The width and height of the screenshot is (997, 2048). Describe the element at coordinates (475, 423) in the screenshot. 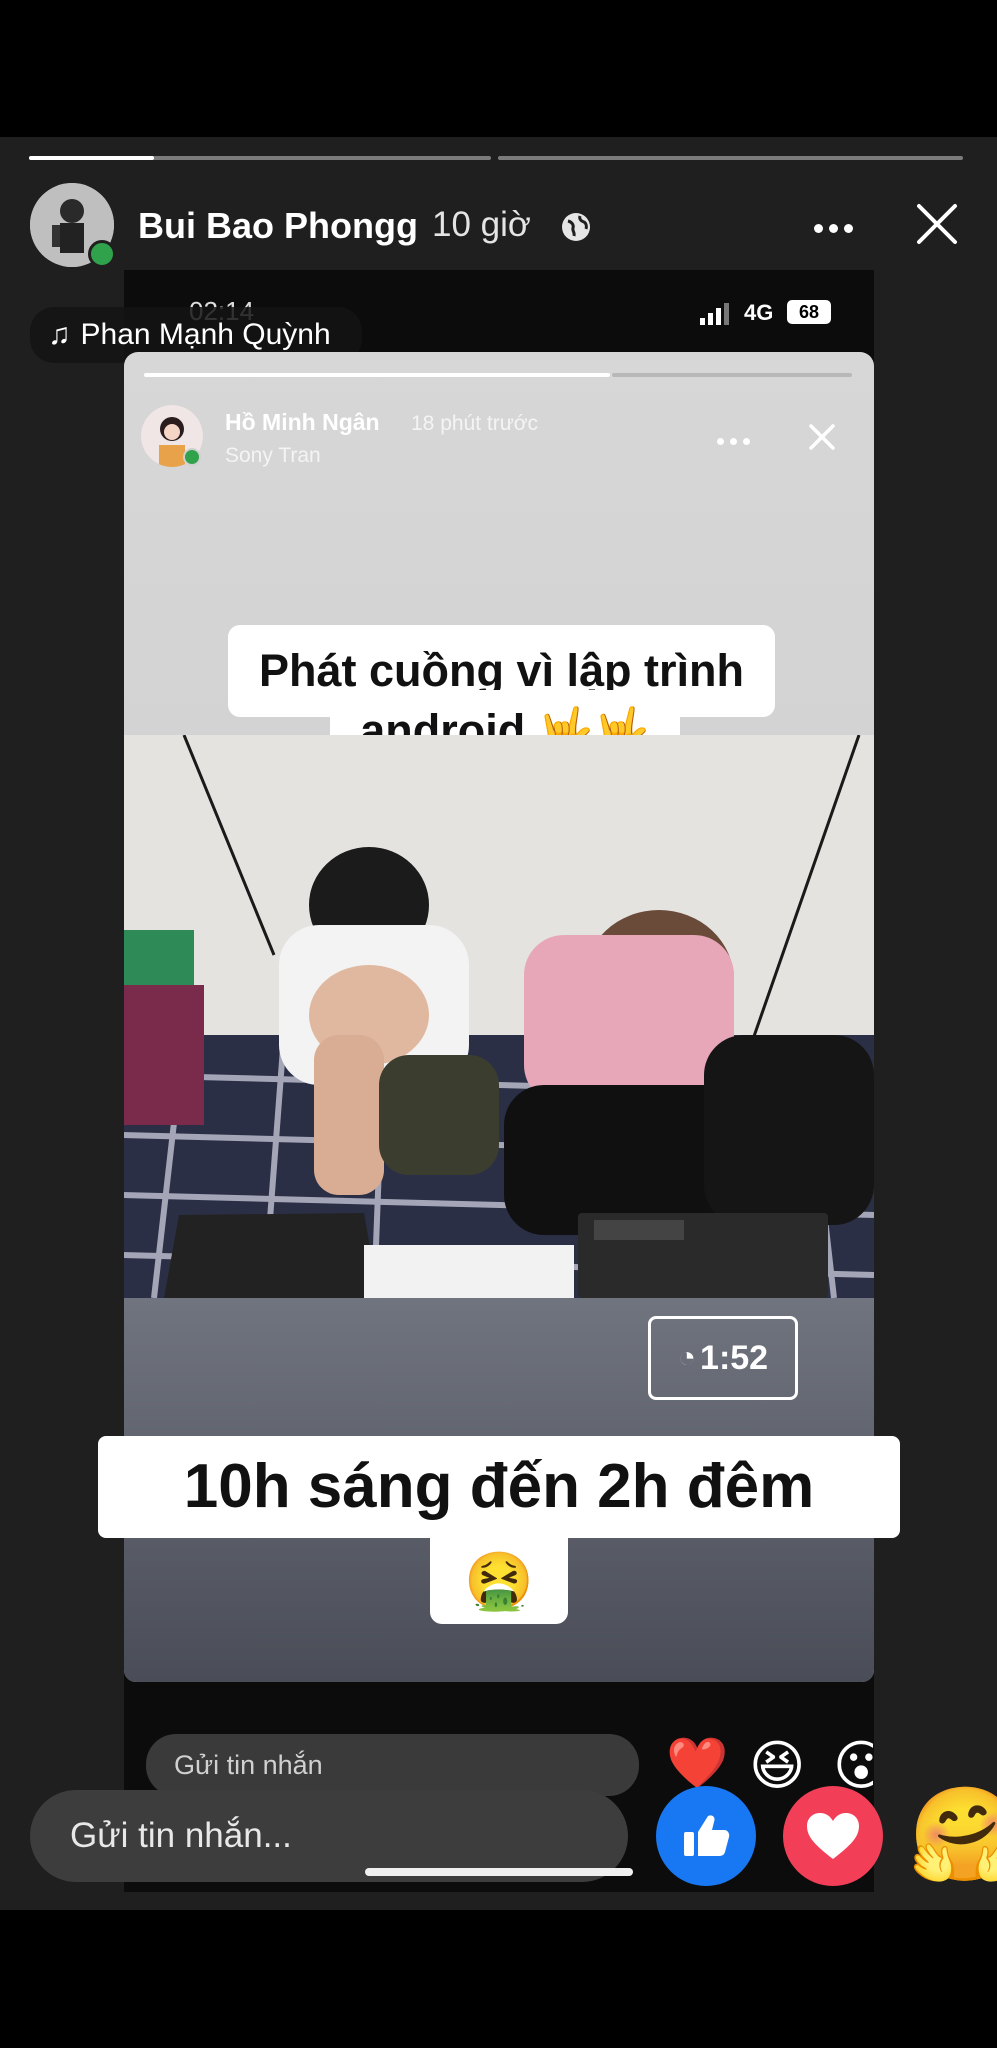

I see `inner-story-time: 18 phút trước` at that location.